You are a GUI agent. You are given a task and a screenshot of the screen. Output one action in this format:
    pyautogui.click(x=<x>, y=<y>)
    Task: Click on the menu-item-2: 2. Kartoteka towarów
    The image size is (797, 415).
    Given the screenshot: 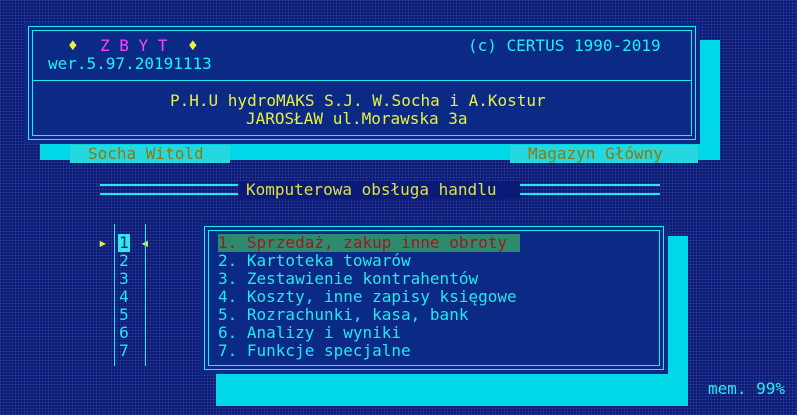 What is the action you would take?
    pyautogui.click(x=369, y=261)
    